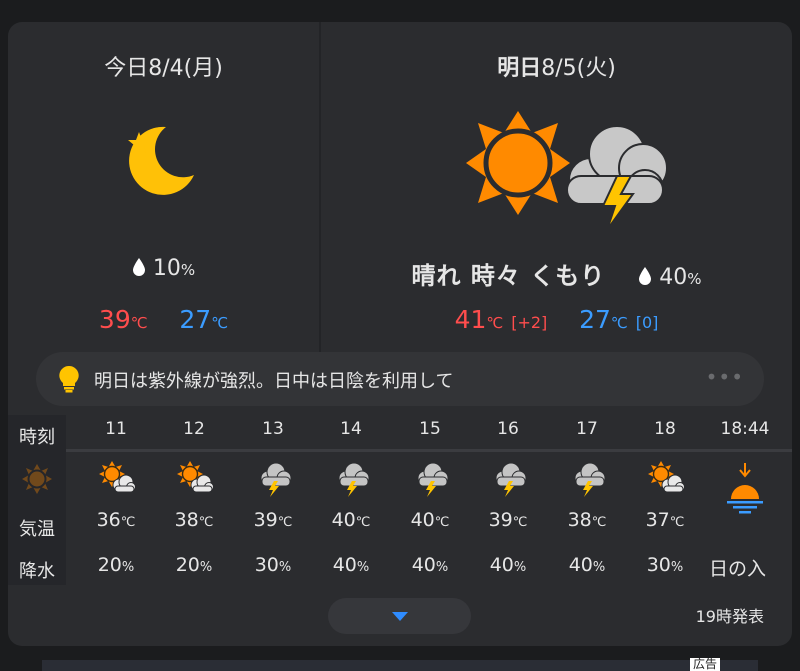 This screenshot has width=800, height=671. I want to click on tomorrow-high: 41℃ [+2], so click(501, 319).